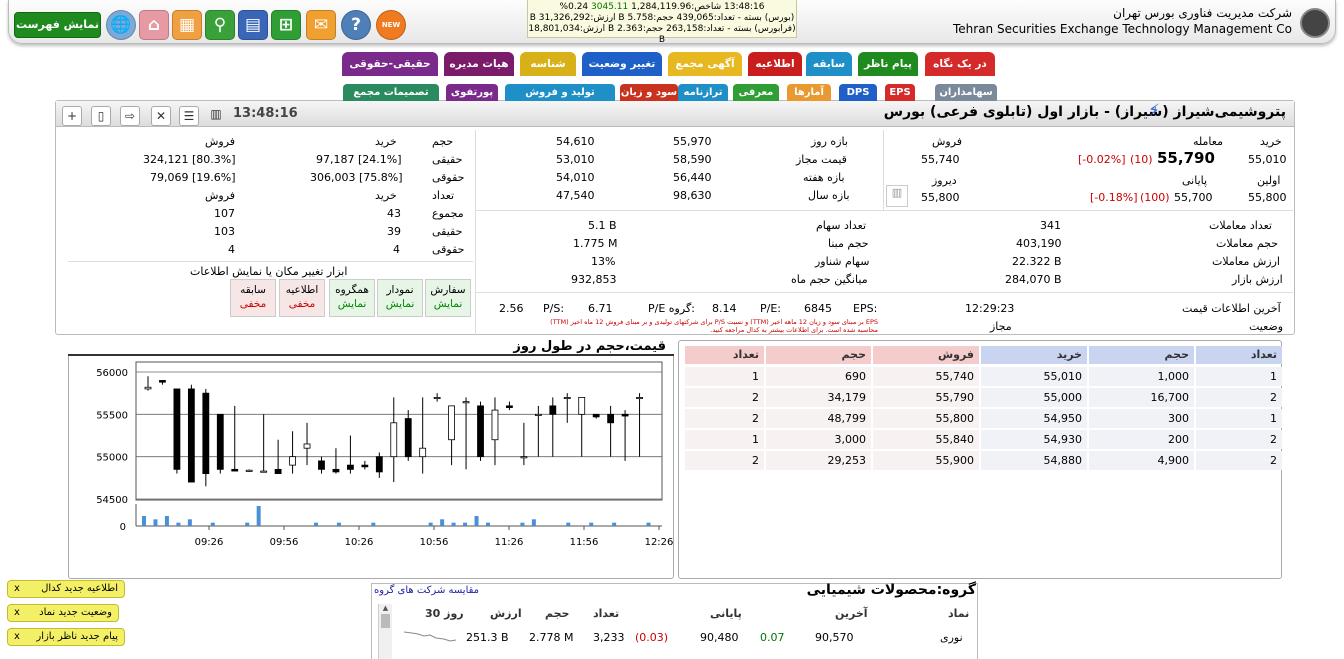 Image resolution: width=1344 pixels, height=659 pixels. What do you see at coordinates (897, 196) in the screenshot?
I see `mini-chart-icon: ▥` at bounding box center [897, 196].